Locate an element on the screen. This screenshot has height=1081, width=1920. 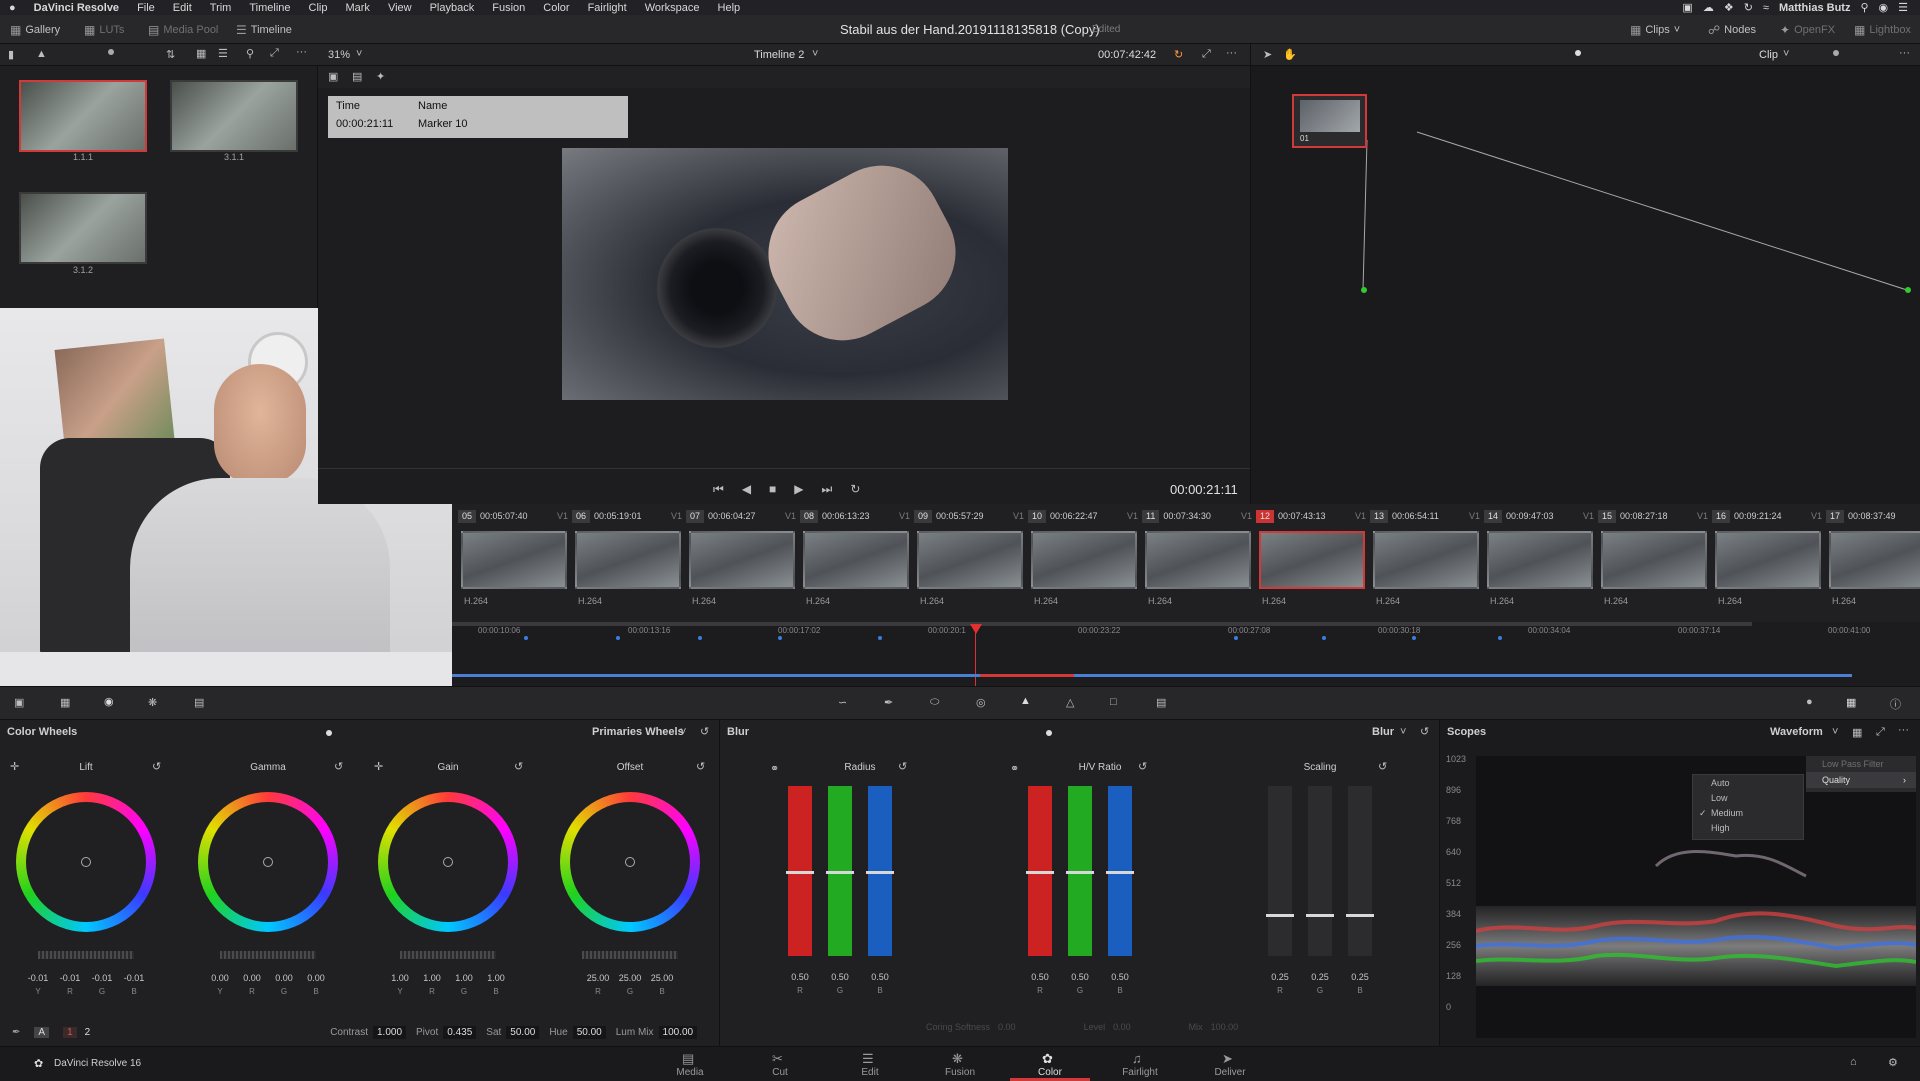
qualifier-icon: ✒ is located at coordinates (888, 702).